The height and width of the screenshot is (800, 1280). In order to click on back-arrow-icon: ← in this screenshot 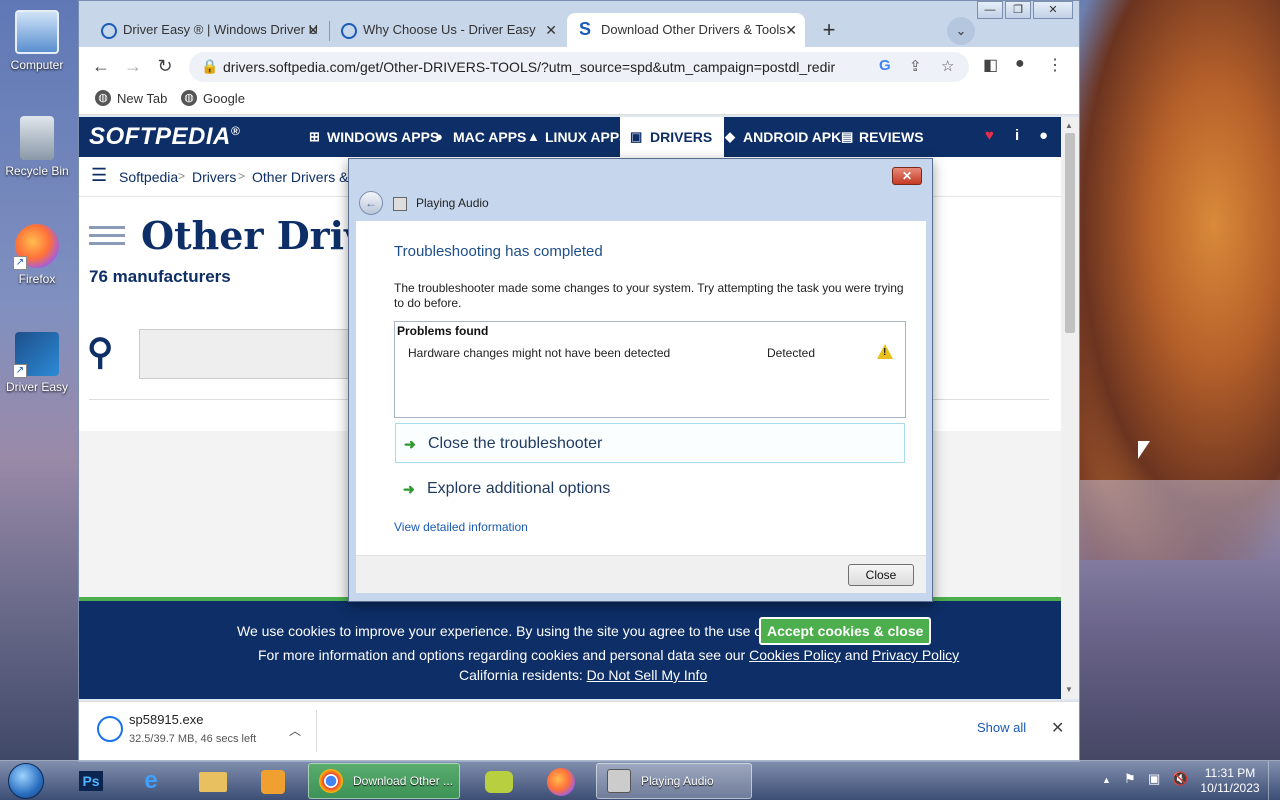, I will do `click(371, 203)`.